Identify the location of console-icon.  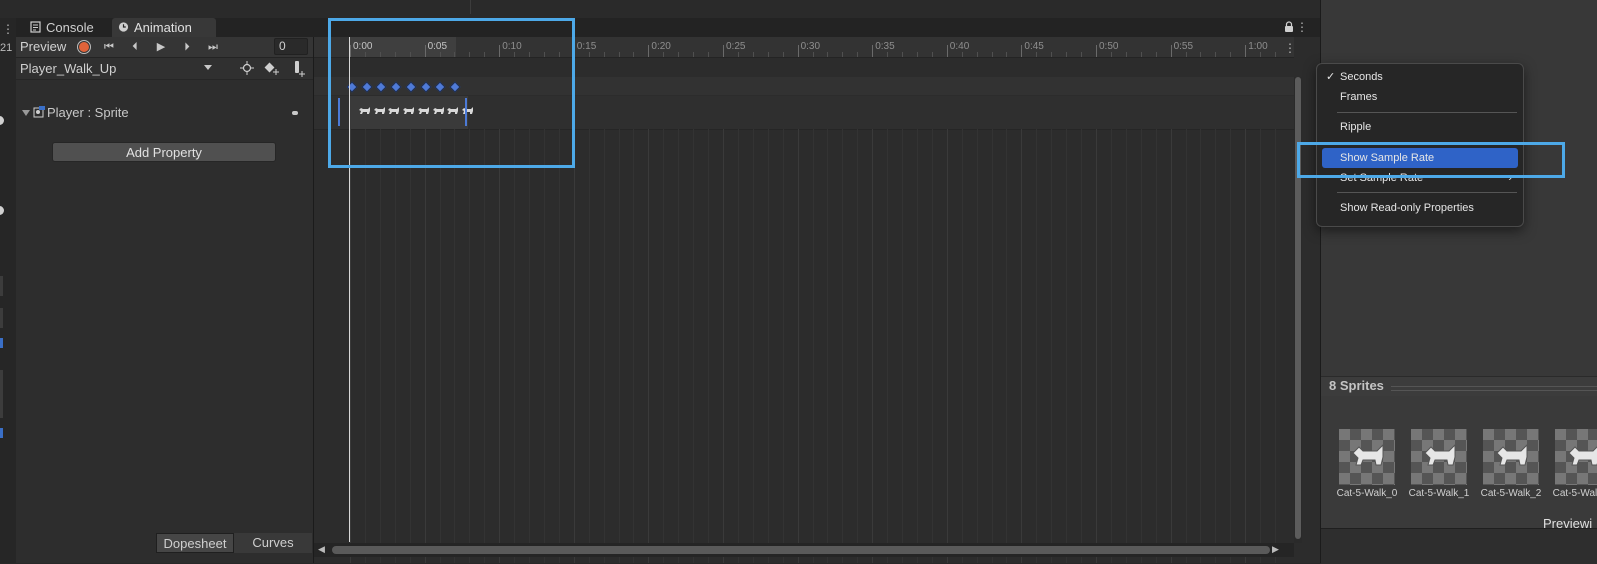
(35, 27).